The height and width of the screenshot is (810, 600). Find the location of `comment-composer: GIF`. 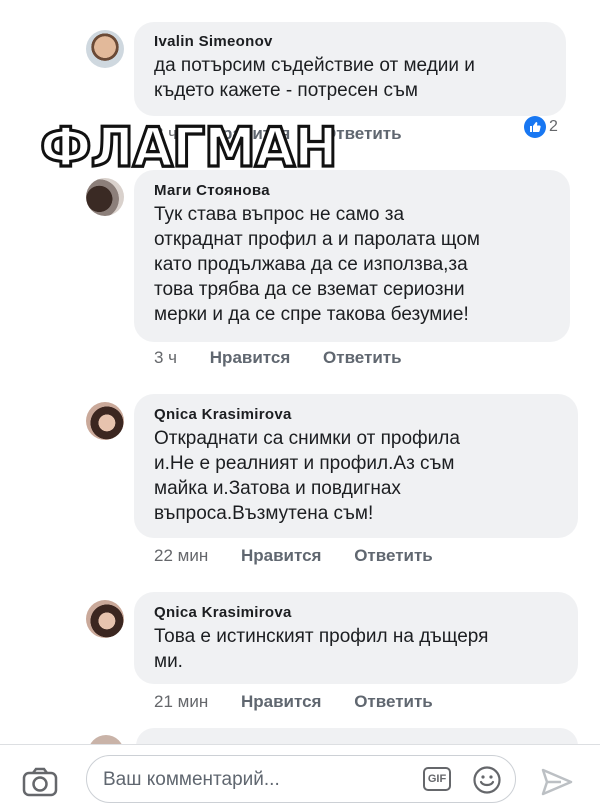

comment-composer: GIF is located at coordinates (300, 777).